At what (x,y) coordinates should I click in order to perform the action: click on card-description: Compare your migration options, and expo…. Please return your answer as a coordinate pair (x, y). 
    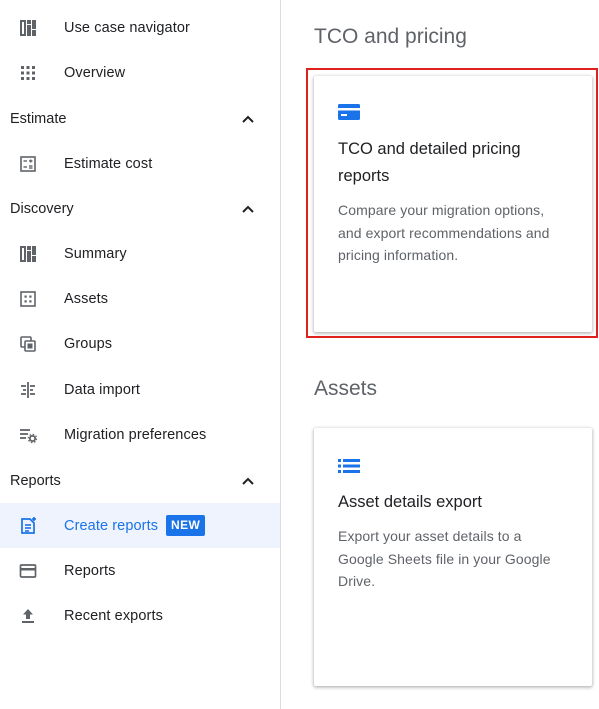
    Looking at the image, I should click on (444, 232).